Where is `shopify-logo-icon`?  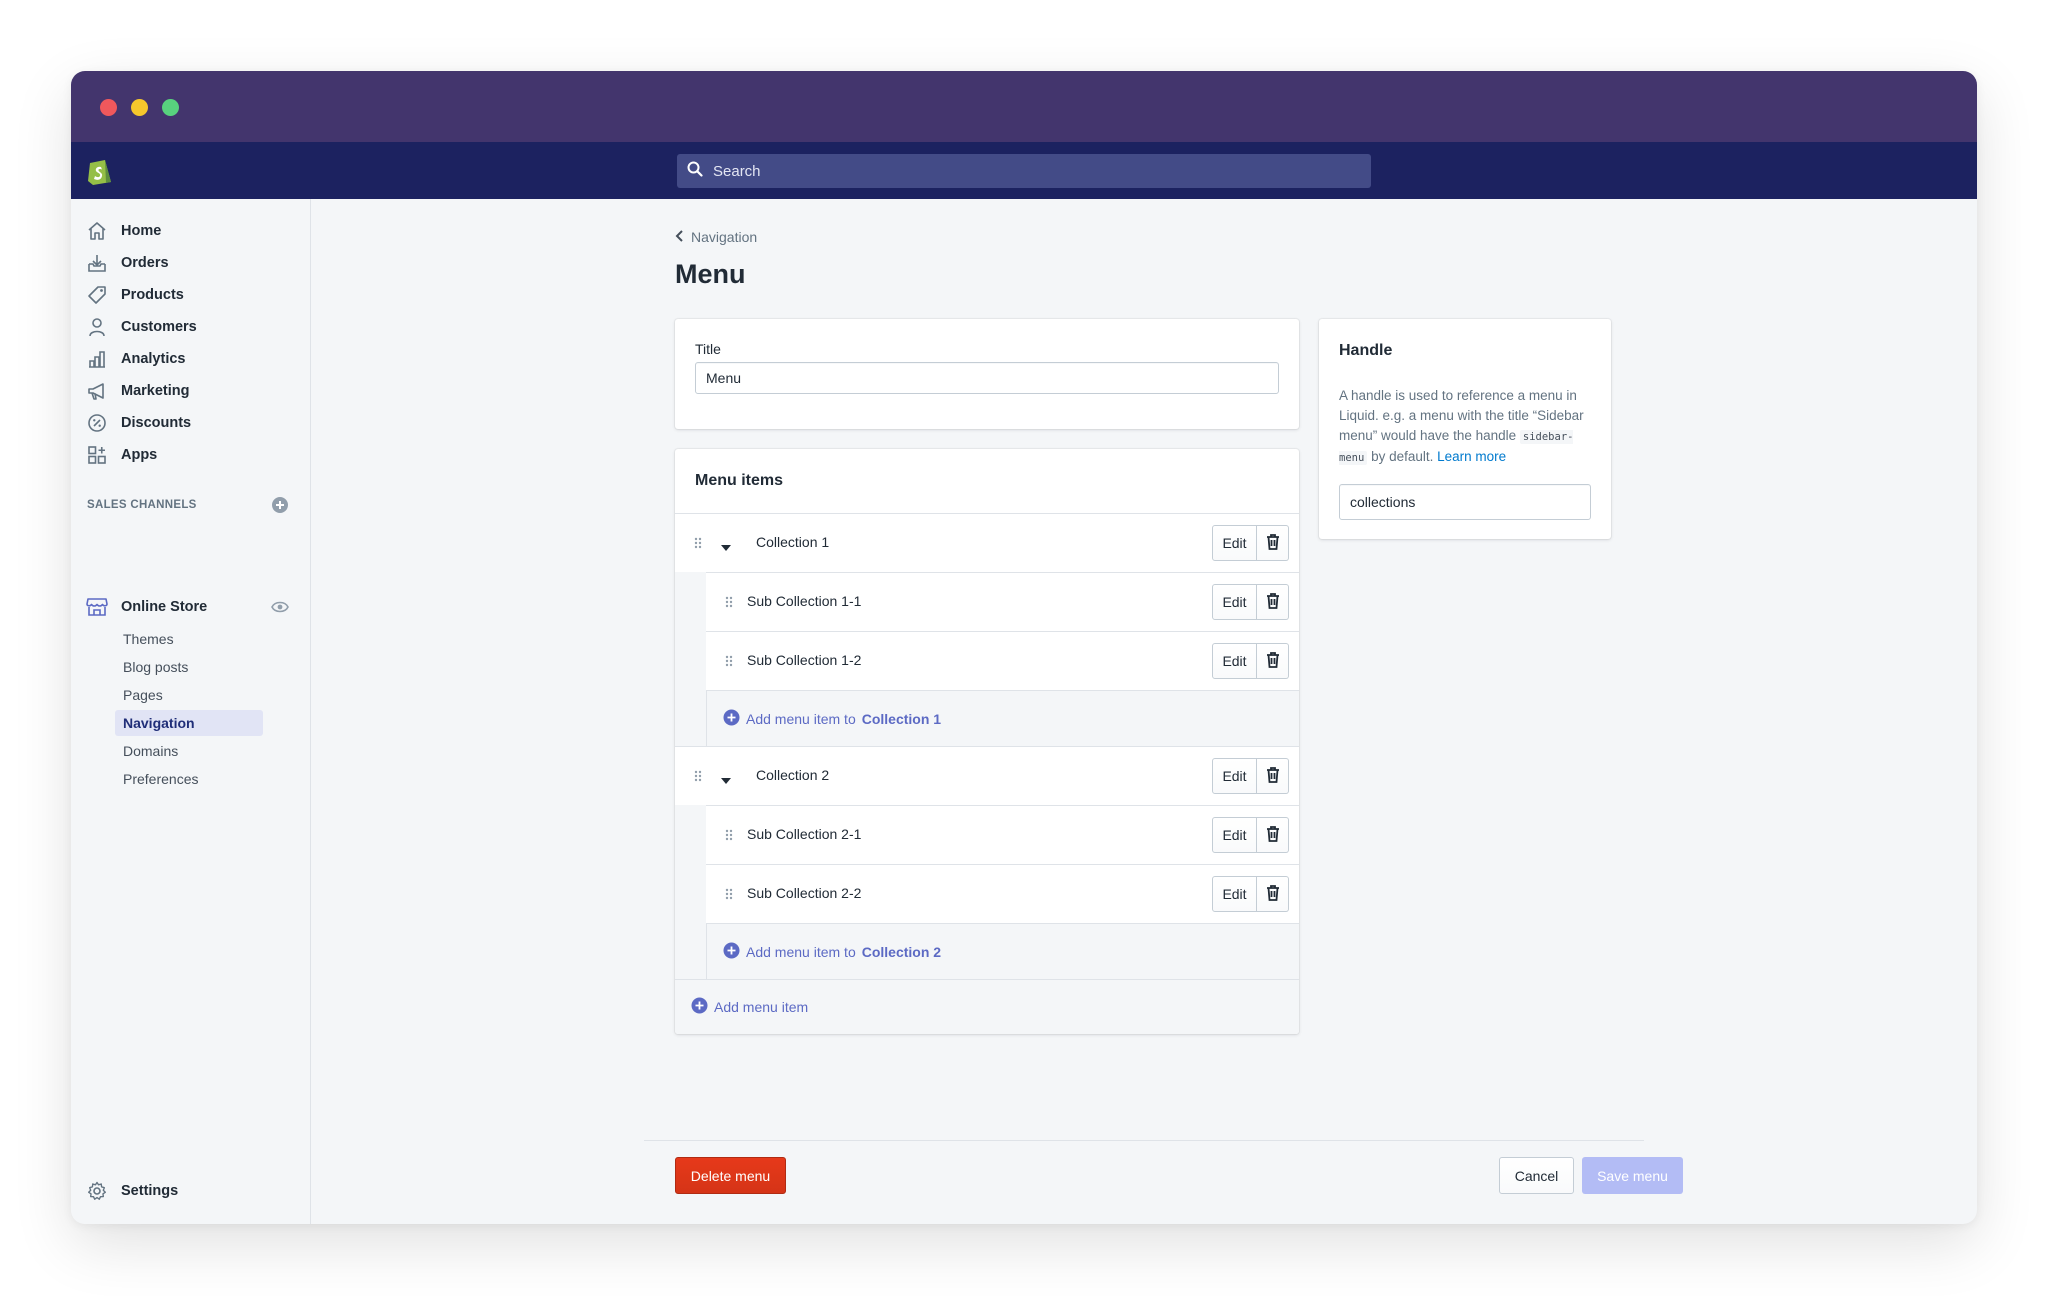 shopify-logo-icon is located at coordinates (100, 171).